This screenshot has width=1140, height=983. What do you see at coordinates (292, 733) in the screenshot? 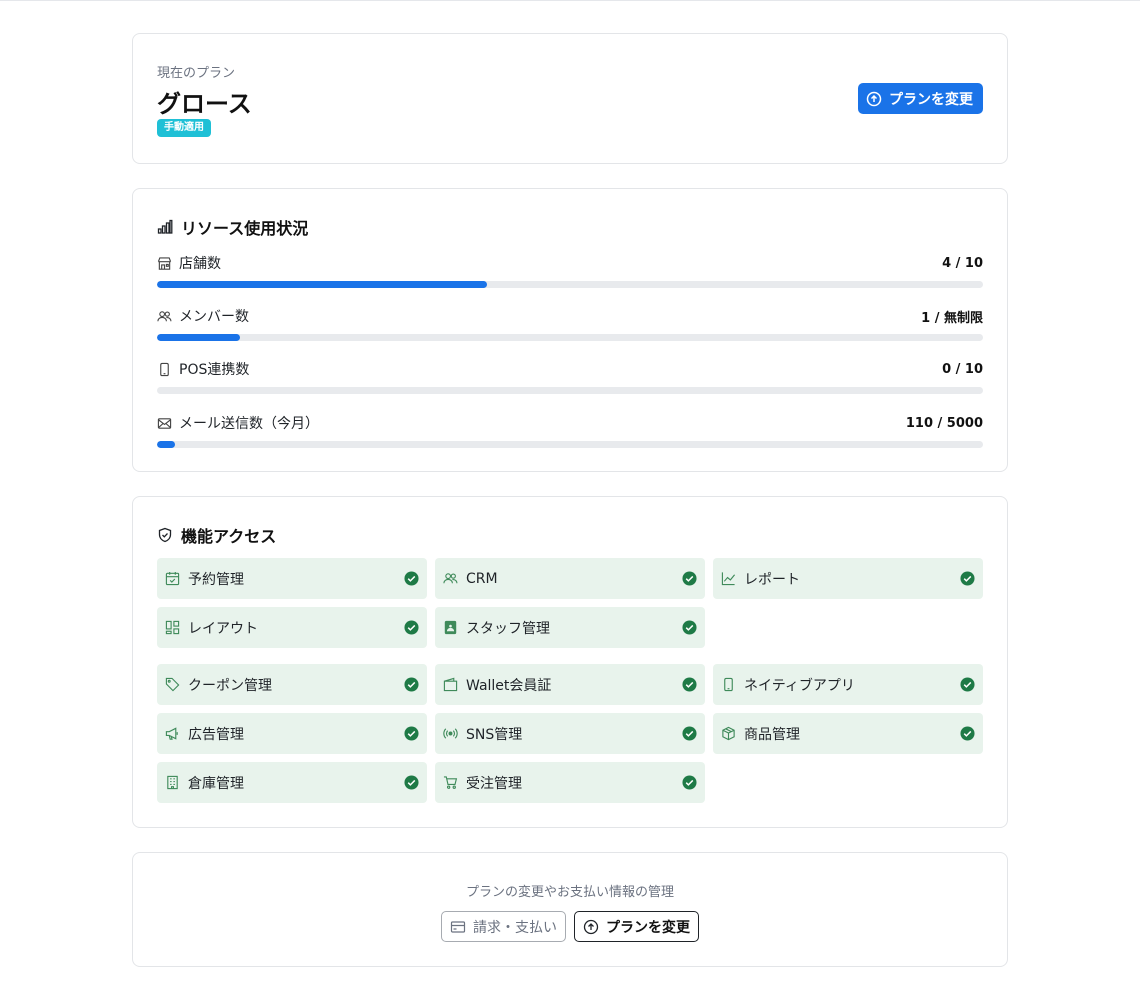
I see `feature-item-ads: 広告管理` at bounding box center [292, 733].